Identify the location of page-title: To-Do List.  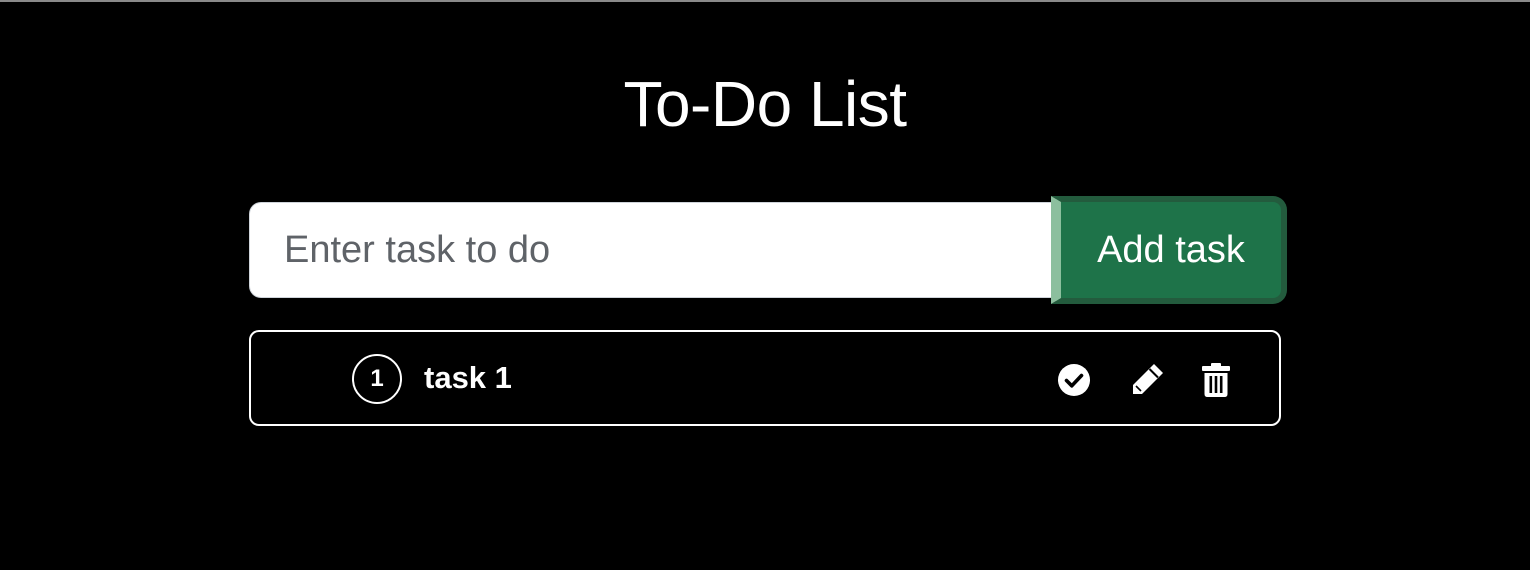
(765, 104).